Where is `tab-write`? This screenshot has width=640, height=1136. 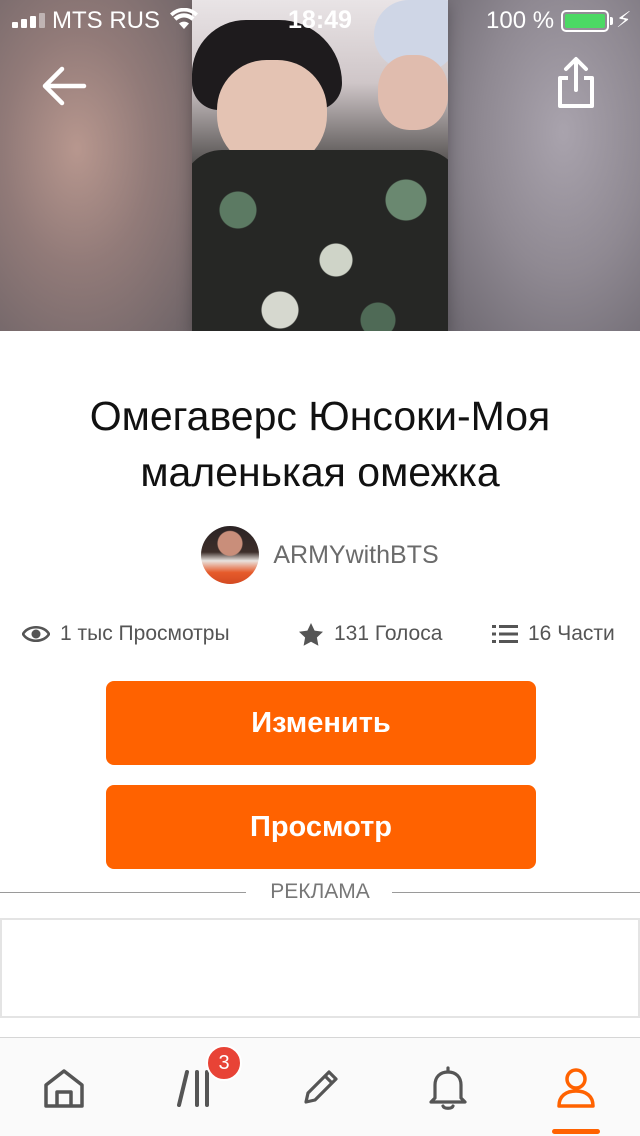 tab-write is located at coordinates (320, 1087).